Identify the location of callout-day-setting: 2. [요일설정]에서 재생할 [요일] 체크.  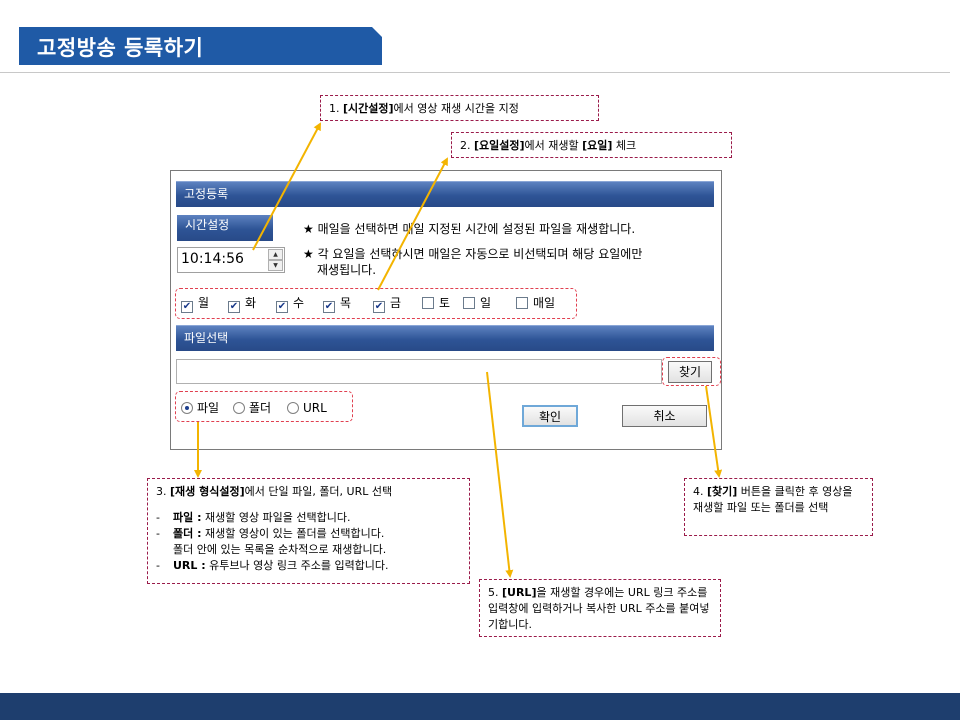
(591, 145).